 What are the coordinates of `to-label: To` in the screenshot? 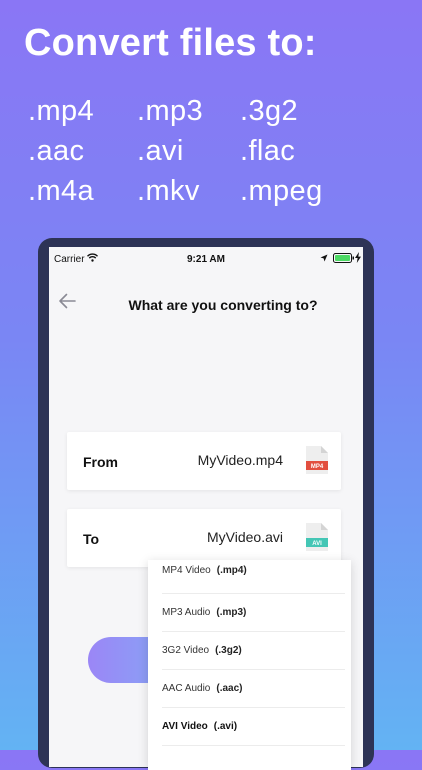 It's located at (91, 539).